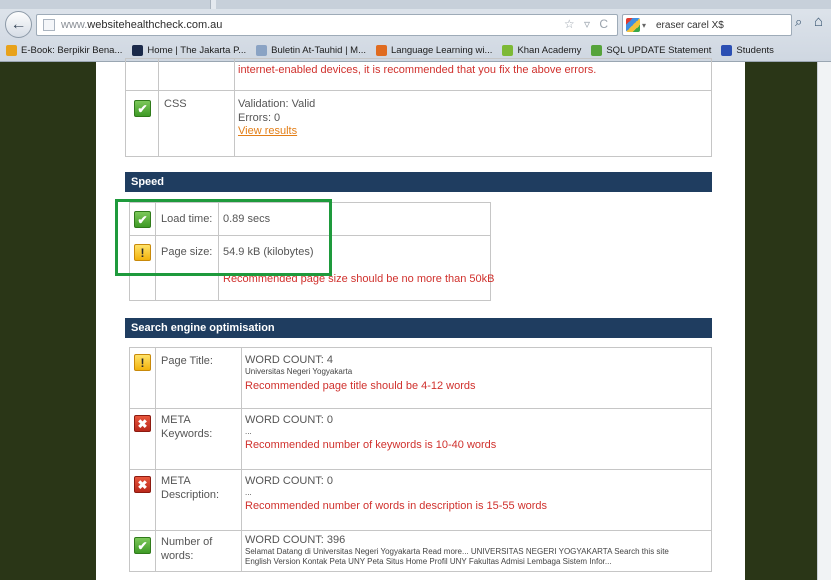 Image resolution: width=831 pixels, height=580 pixels. Describe the element at coordinates (187, 542) in the screenshot. I see `number-of-words-label-line1: Number of` at that location.